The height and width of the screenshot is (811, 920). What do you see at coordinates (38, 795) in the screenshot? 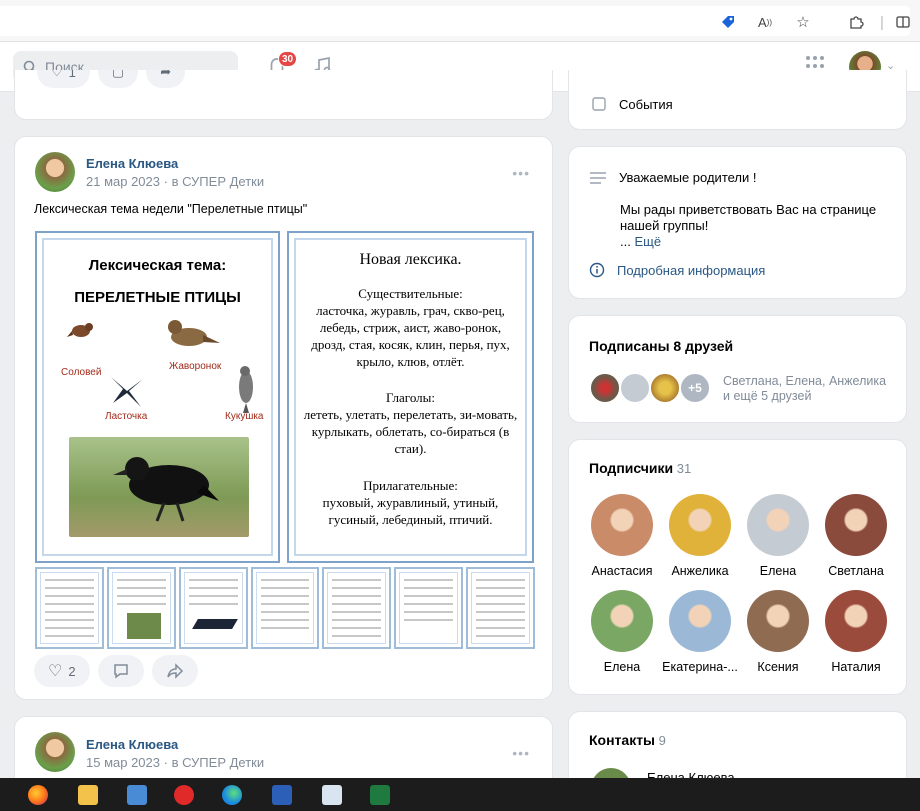
I see `firefox-icon` at bounding box center [38, 795].